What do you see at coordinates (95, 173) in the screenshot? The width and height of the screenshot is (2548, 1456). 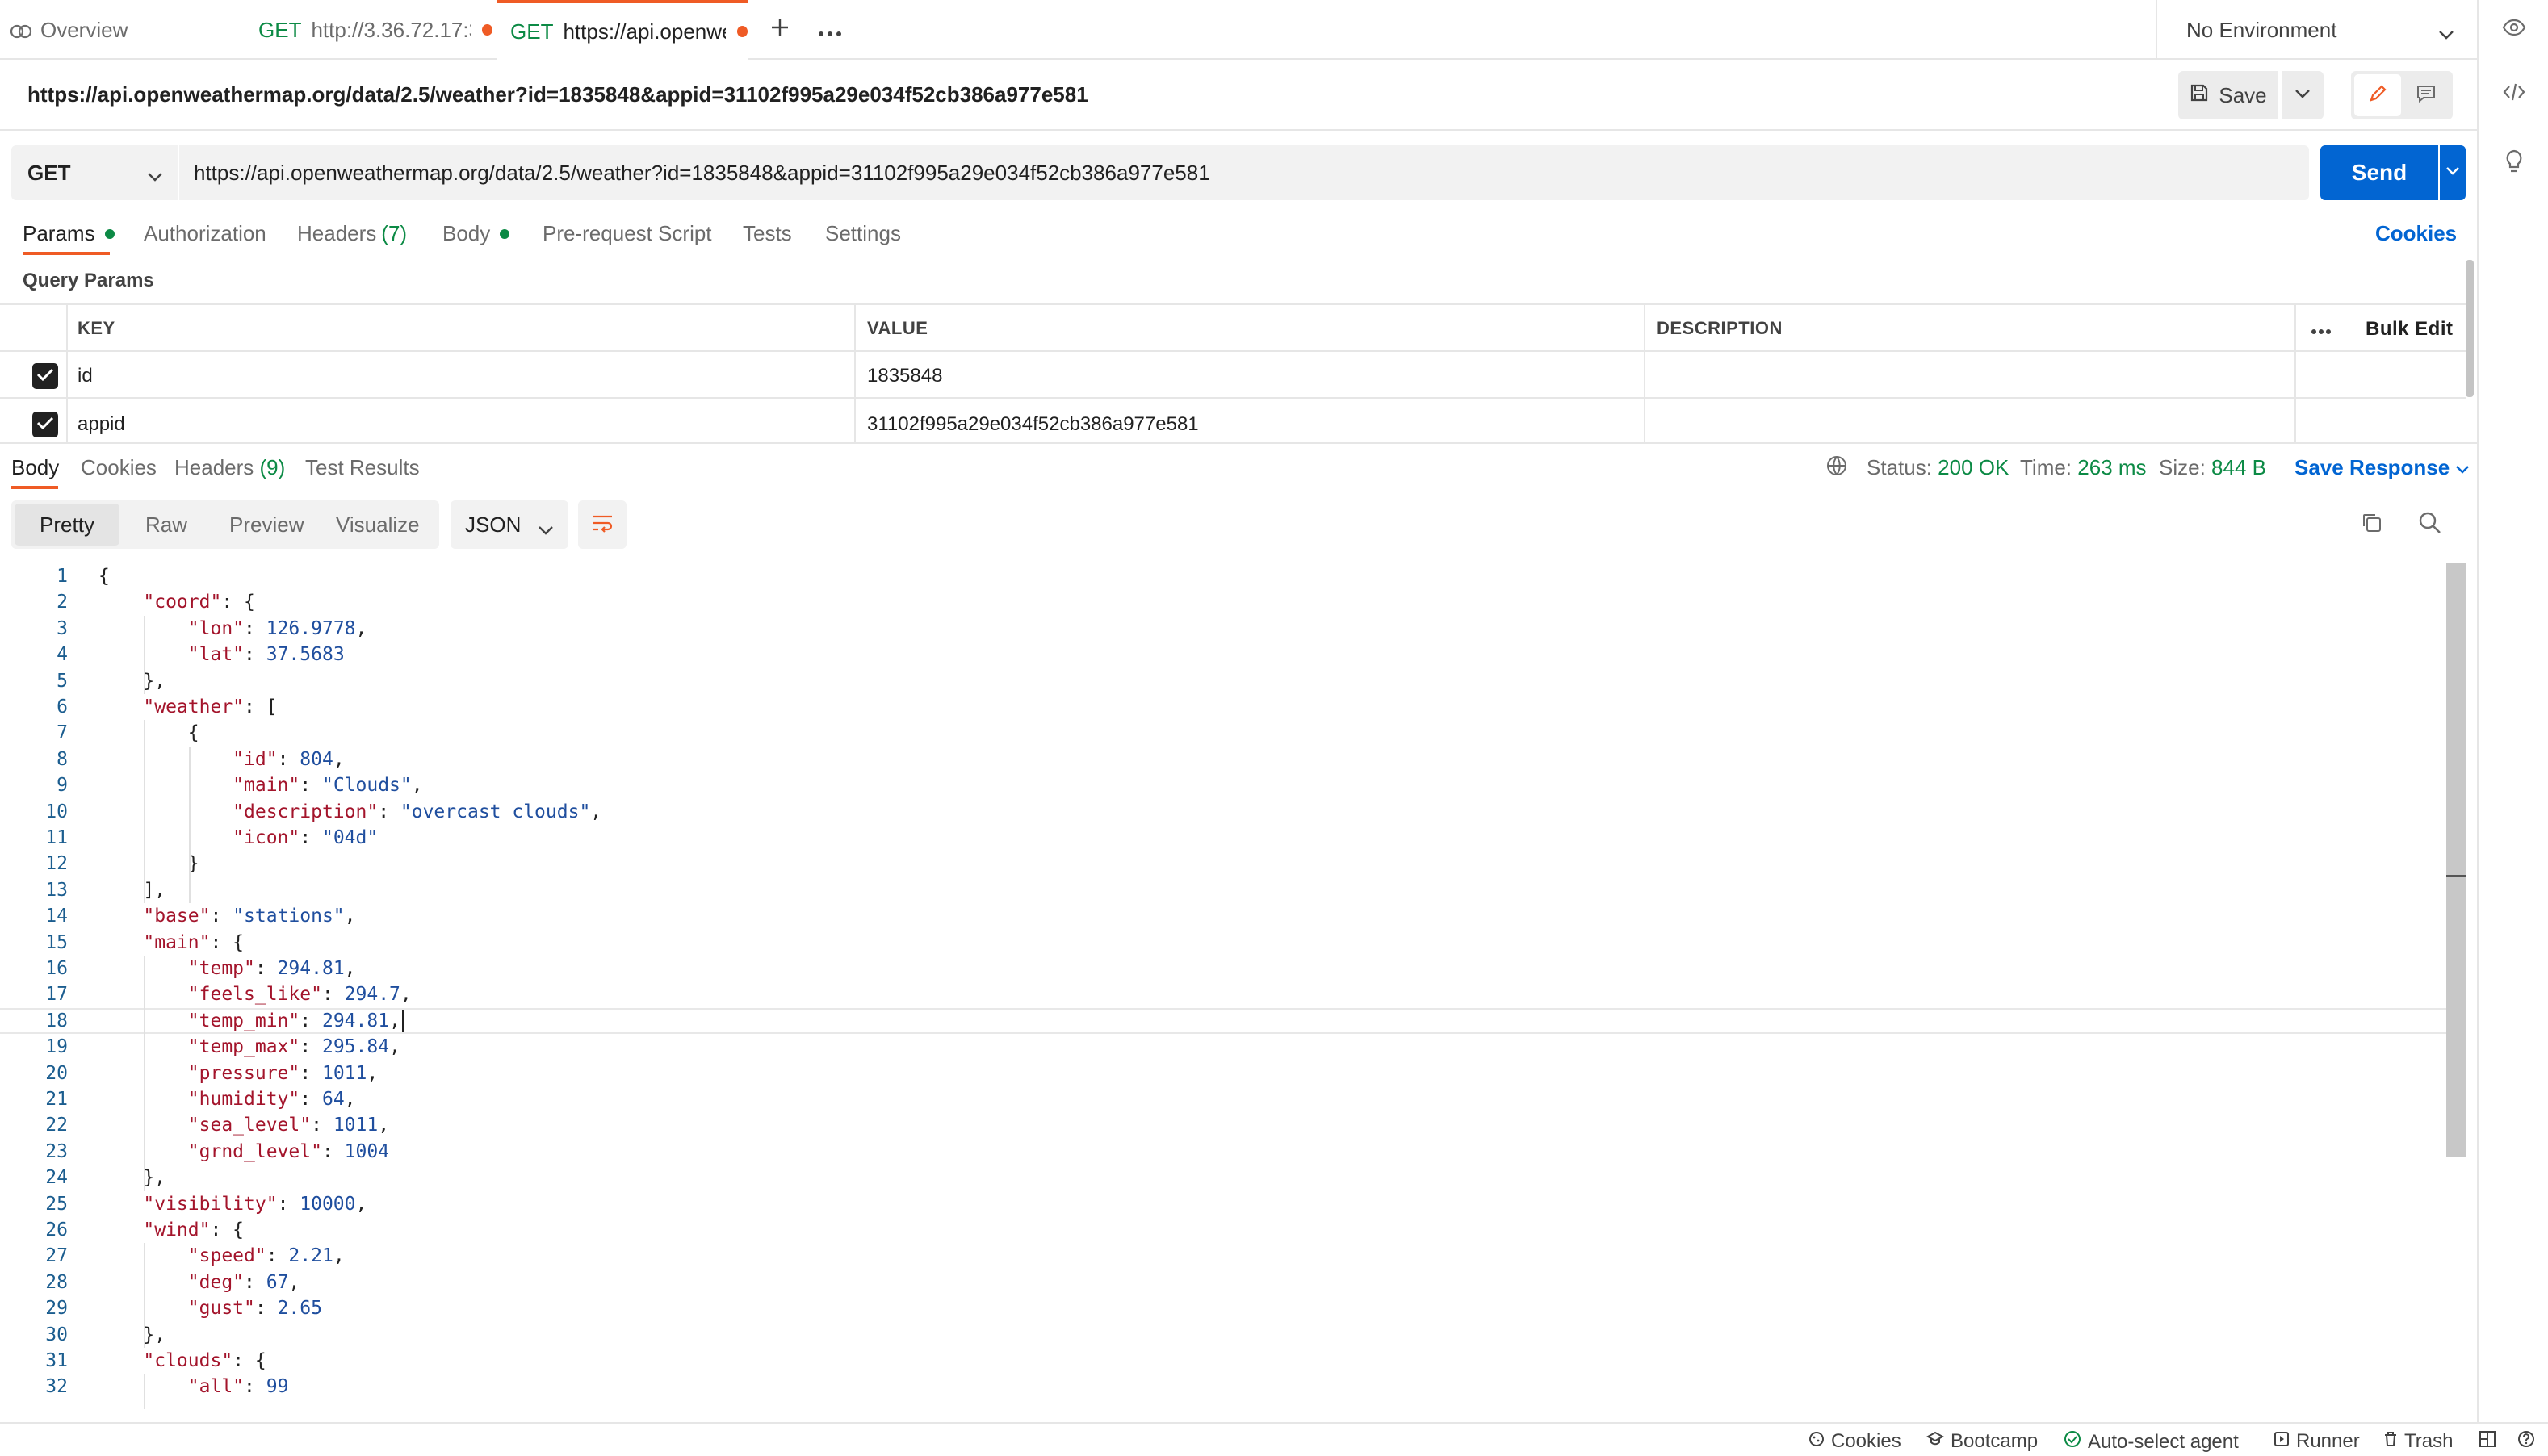 I see `method-select: GET` at bounding box center [95, 173].